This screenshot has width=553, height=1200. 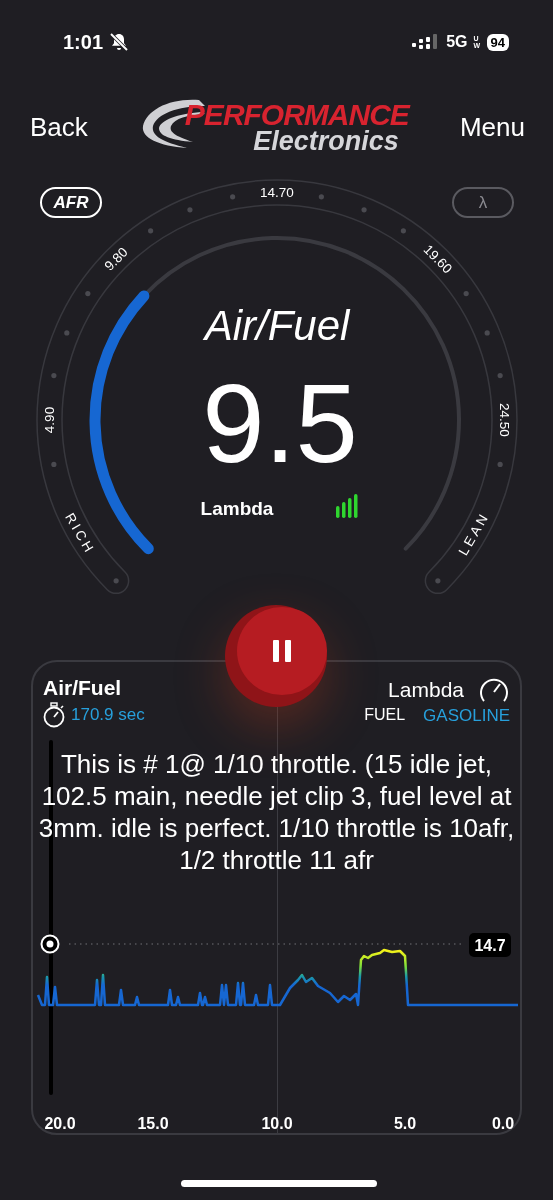 What do you see at coordinates (490, 945) in the screenshot?
I see `reference-label: 14.7` at bounding box center [490, 945].